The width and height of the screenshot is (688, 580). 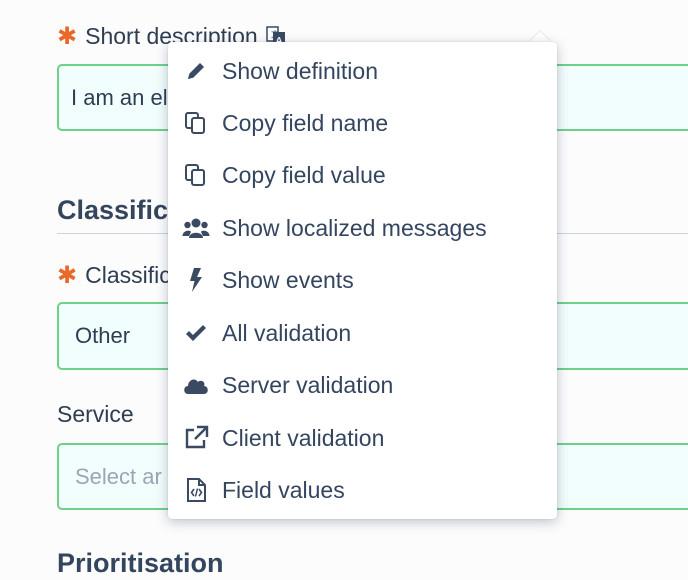 I want to click on menu-item-label: Show definition, so click(x=300, y=70).